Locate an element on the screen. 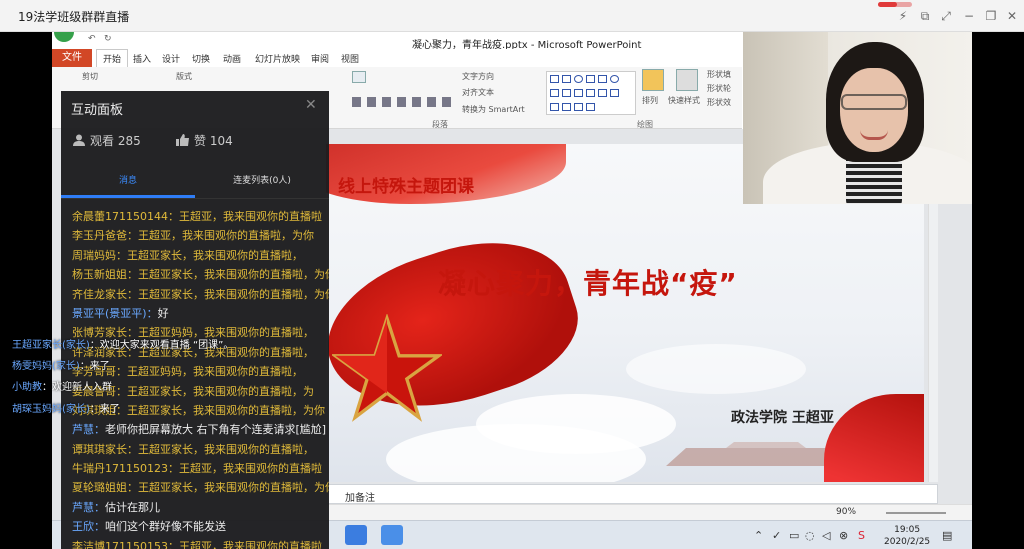 The width and height of the screenshot is (1024, 549). danmaku-item: 杨雯妈妈(家长)：来了 is located at coordinates (61, 364).